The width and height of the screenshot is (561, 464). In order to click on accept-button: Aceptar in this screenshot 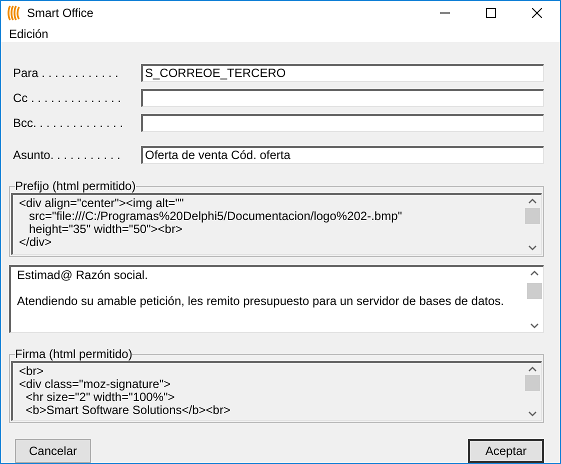, I will do `click(506, 451)`.